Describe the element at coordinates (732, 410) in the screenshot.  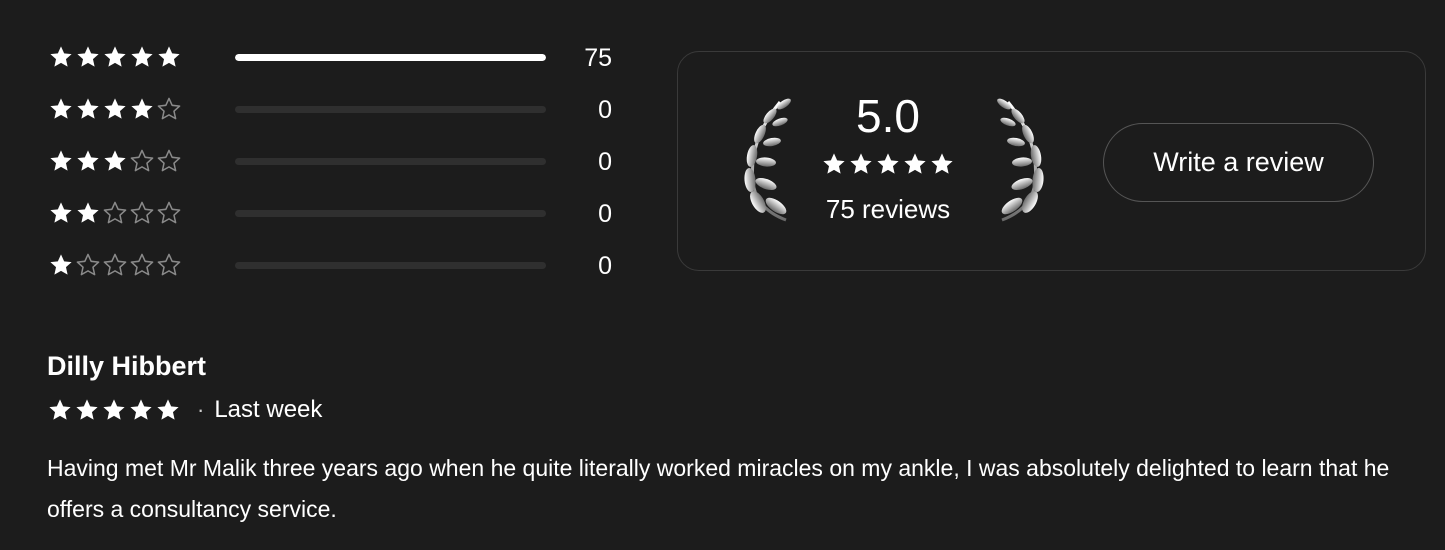
I see `review-meta: · Last week` at that location.